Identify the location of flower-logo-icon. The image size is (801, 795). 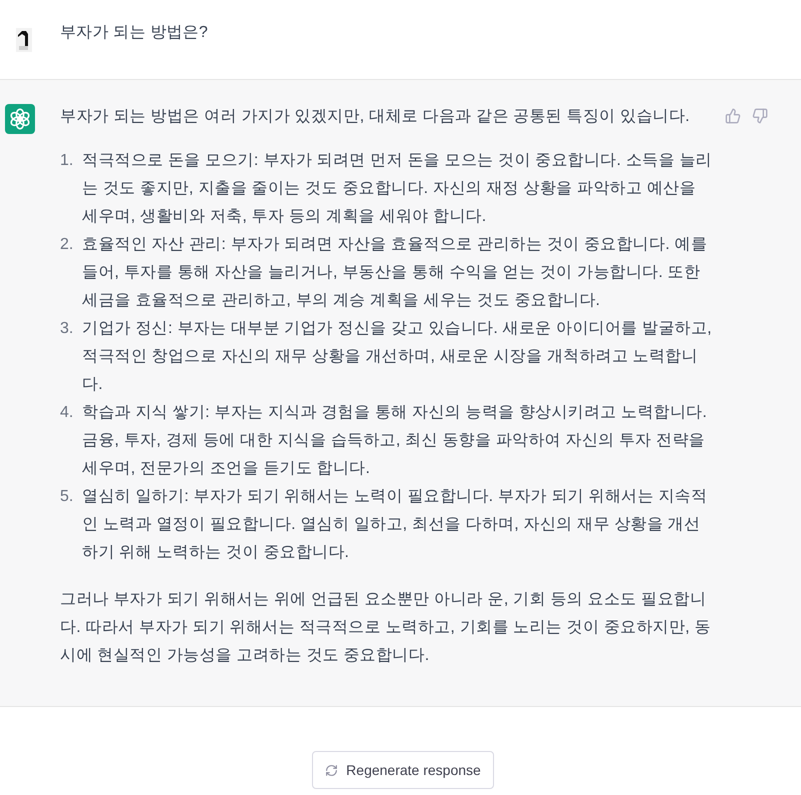
(20, 119).